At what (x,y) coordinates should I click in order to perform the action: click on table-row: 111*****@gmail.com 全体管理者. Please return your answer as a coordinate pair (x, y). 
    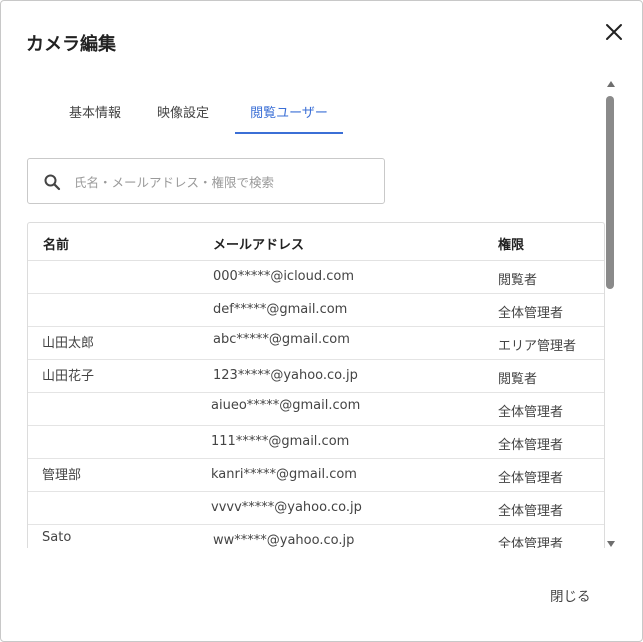
    Looking at the image, I should click on (316, 442).